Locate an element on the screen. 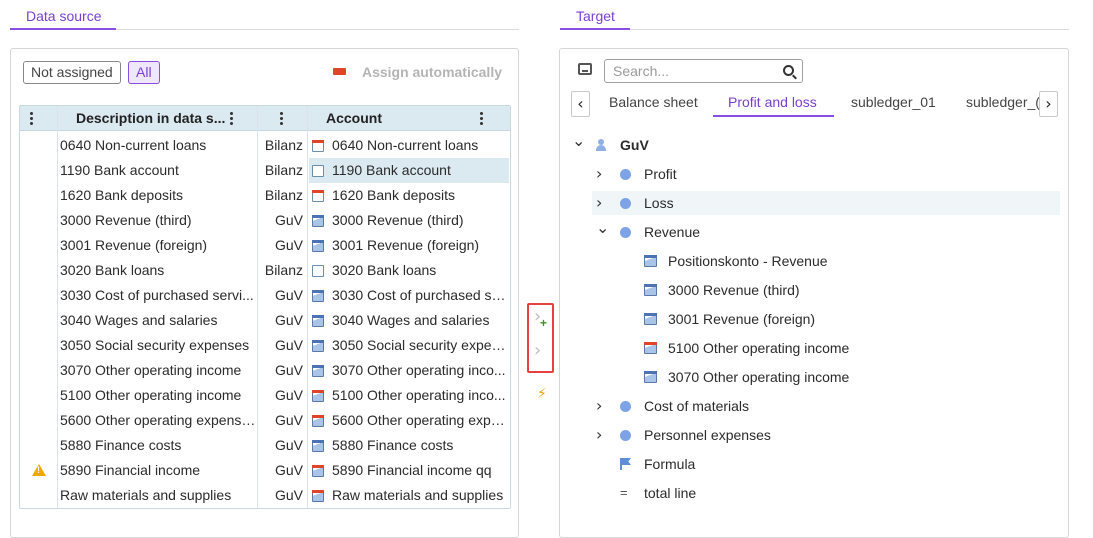  account-cell: 5890 Financial income qq is located at coordinates (409, 470).